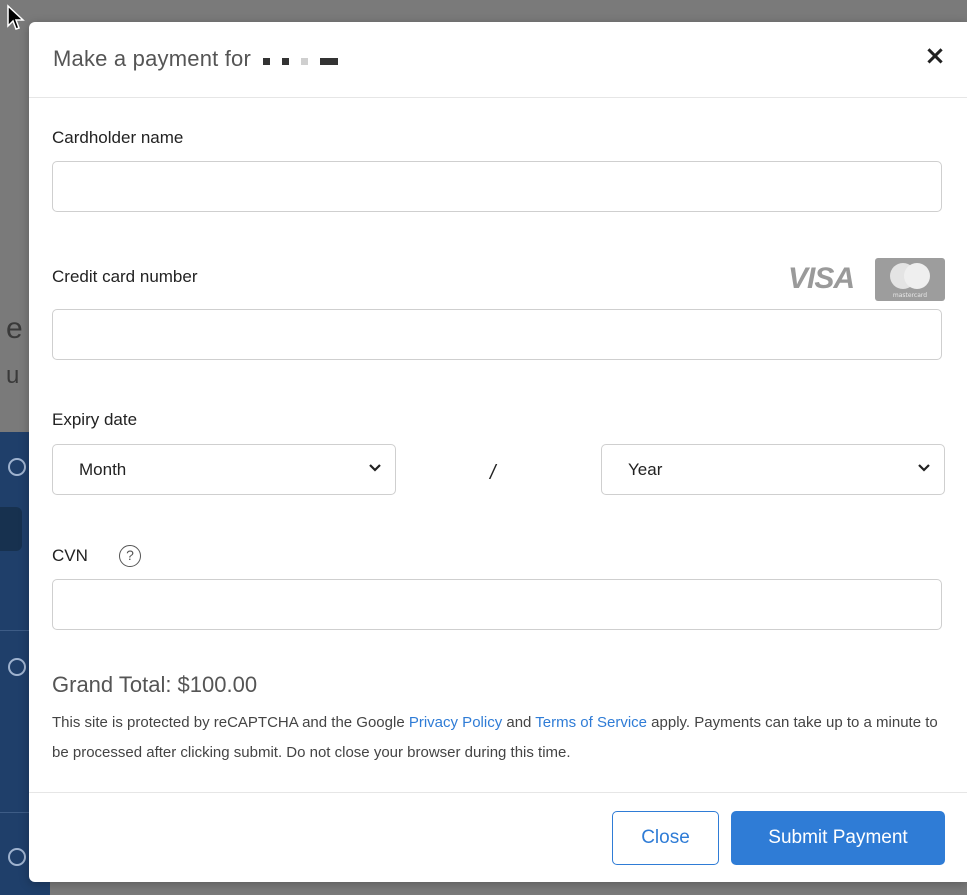 Image resolution: width=967 pixels, height=895 pixels. What do you see at coordinates (773, 469) in the screenshot?
I see `expiry-year-select: Year` at bounding box center [773, 469].